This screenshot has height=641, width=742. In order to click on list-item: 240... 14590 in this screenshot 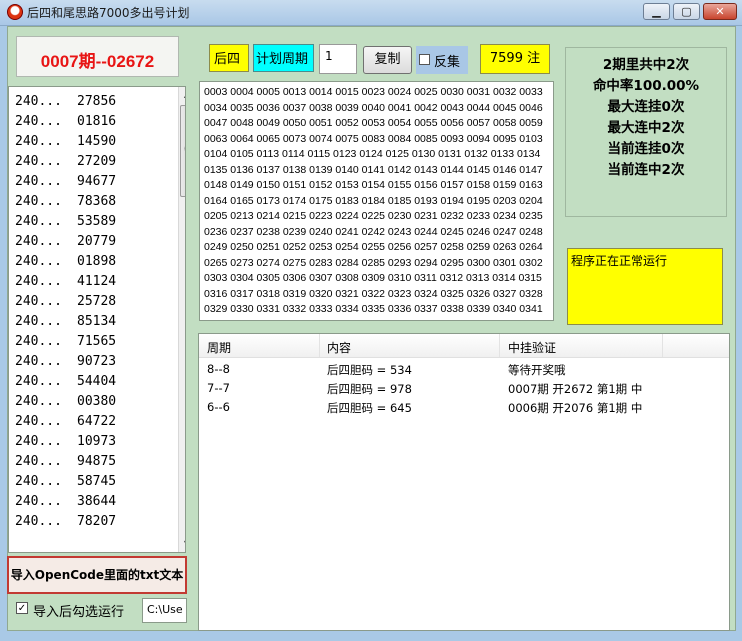, I will do `click(89, 143)`.